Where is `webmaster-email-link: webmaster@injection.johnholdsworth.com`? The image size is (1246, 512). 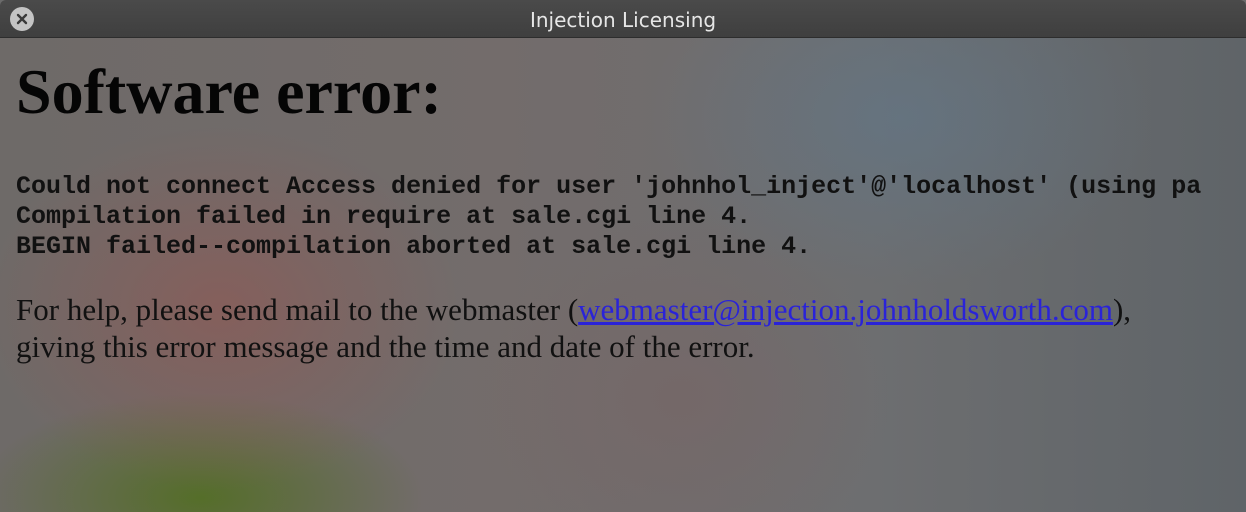
webmaster-email-link: webmaster@injection.johnholdsworth.com is located at coordinates (845, 309).